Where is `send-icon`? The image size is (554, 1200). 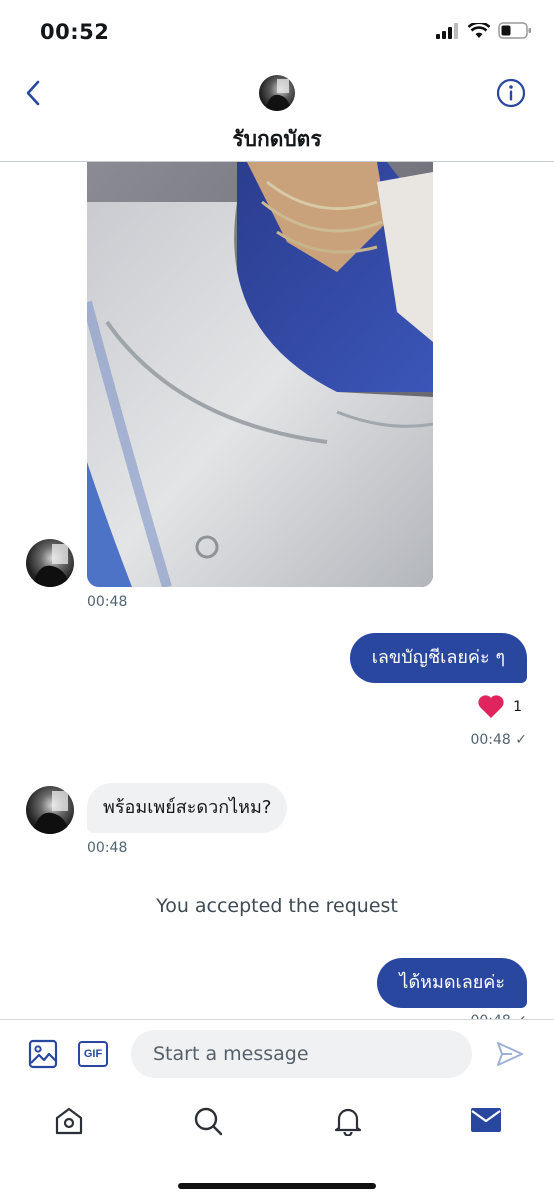
send-icon is located at coordinates (510, 1054).